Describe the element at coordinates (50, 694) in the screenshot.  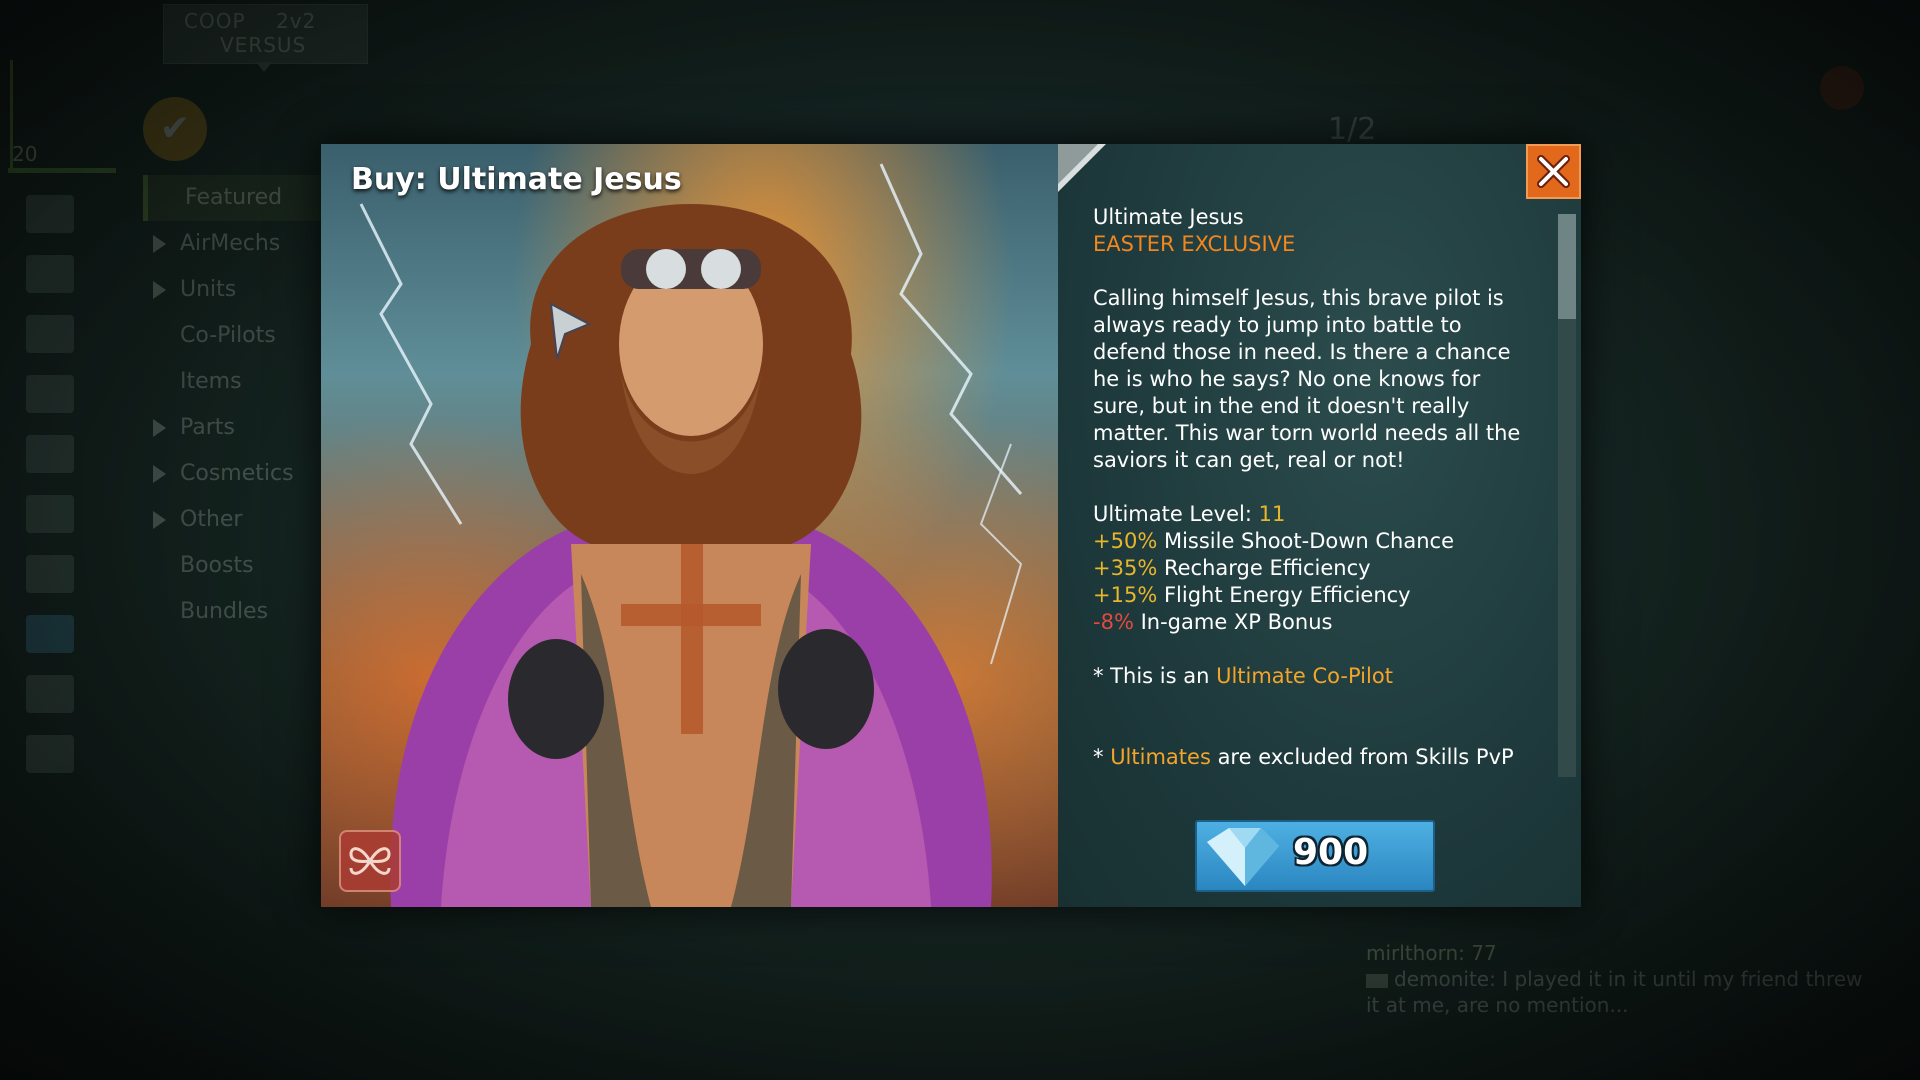
I see `social-icon` at that location.